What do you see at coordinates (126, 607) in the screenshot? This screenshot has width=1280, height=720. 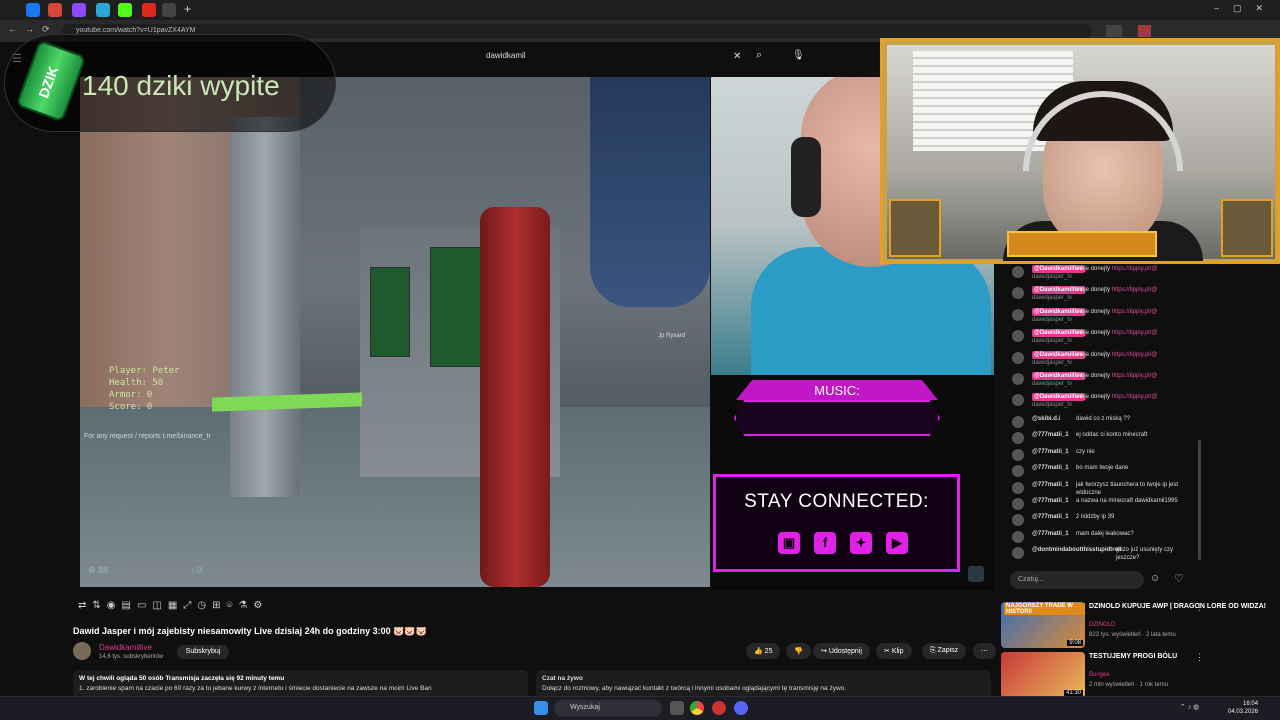 I see `captions-icon: ▤` at bounding box center [126, 607].